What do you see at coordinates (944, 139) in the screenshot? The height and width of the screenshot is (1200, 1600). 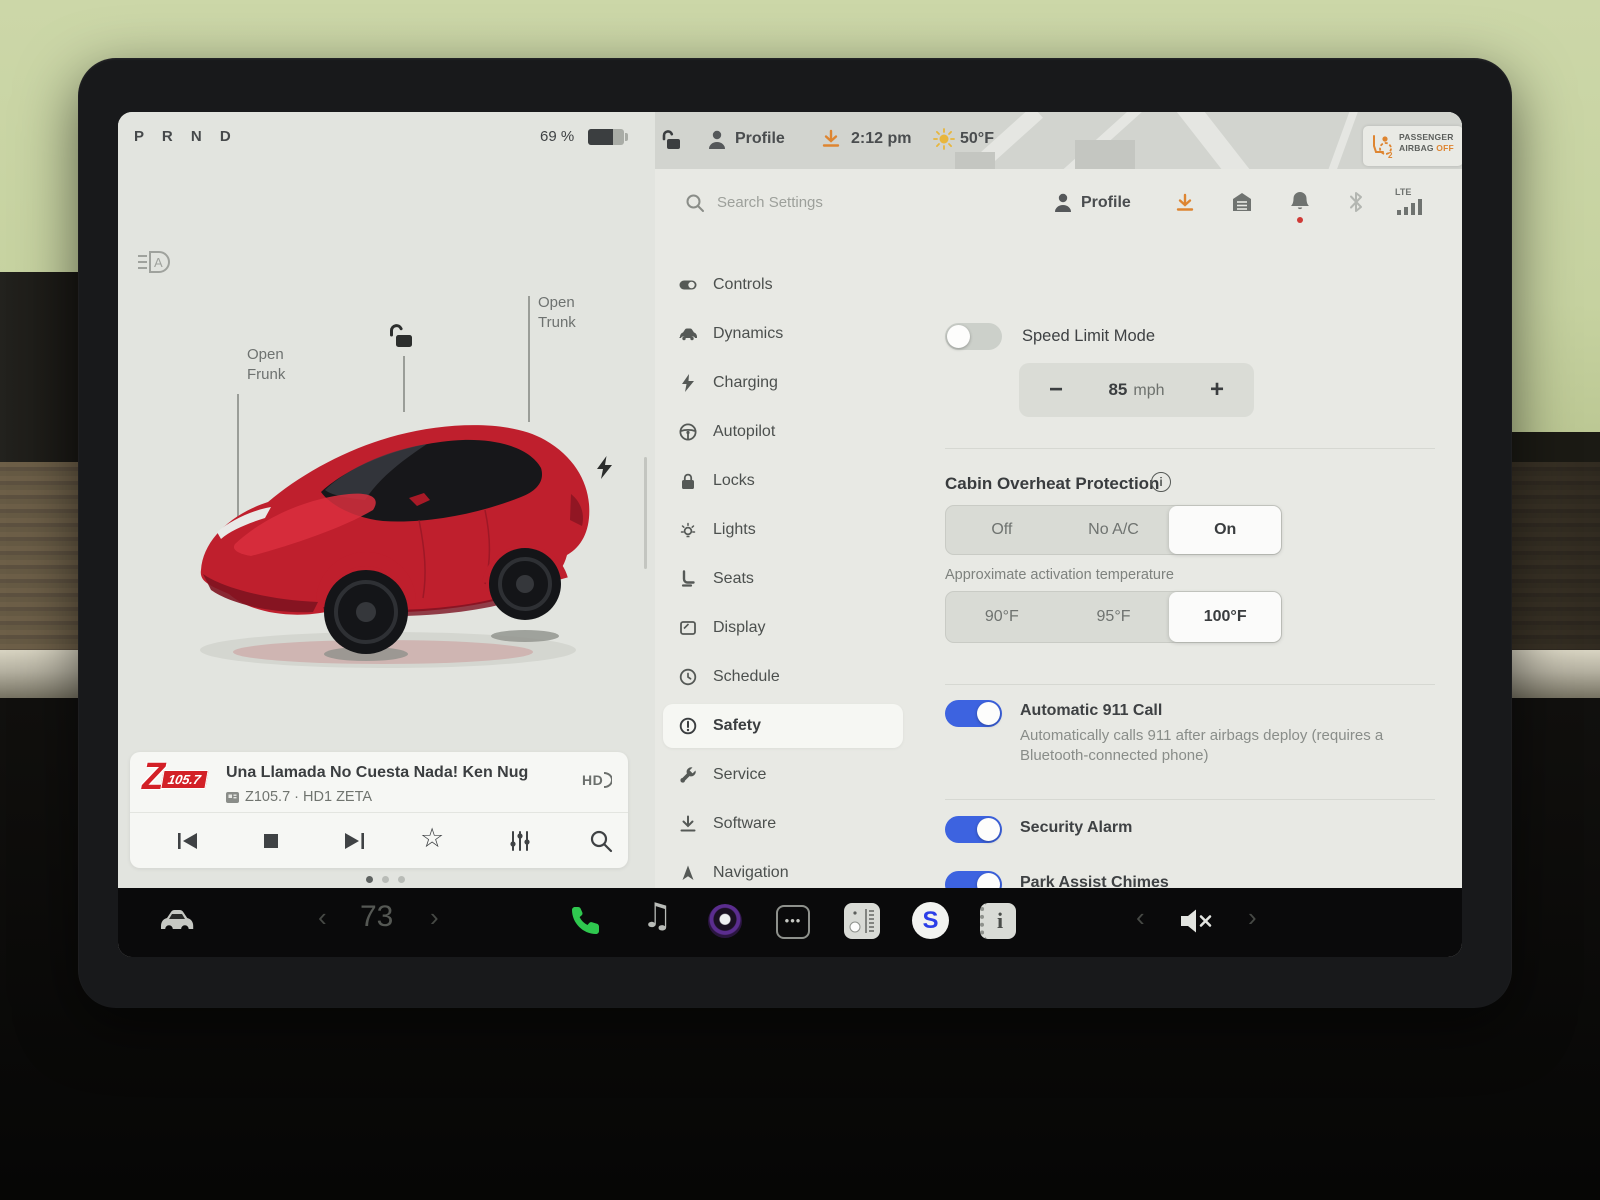 I see `sun-icon` at bounding box center [944, 139].